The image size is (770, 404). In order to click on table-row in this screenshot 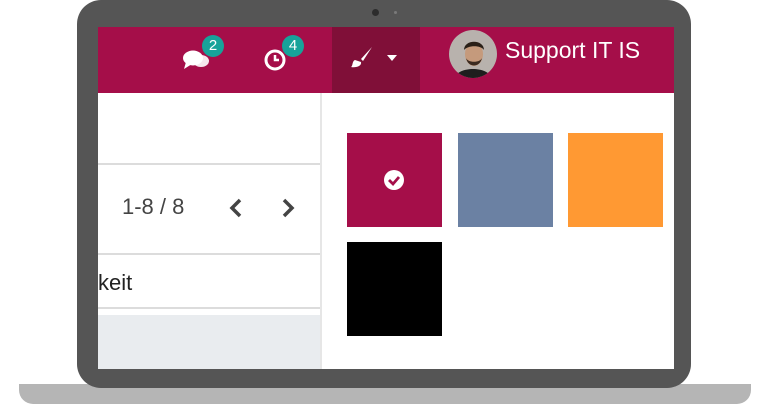, I will do `click(209, 342)`.